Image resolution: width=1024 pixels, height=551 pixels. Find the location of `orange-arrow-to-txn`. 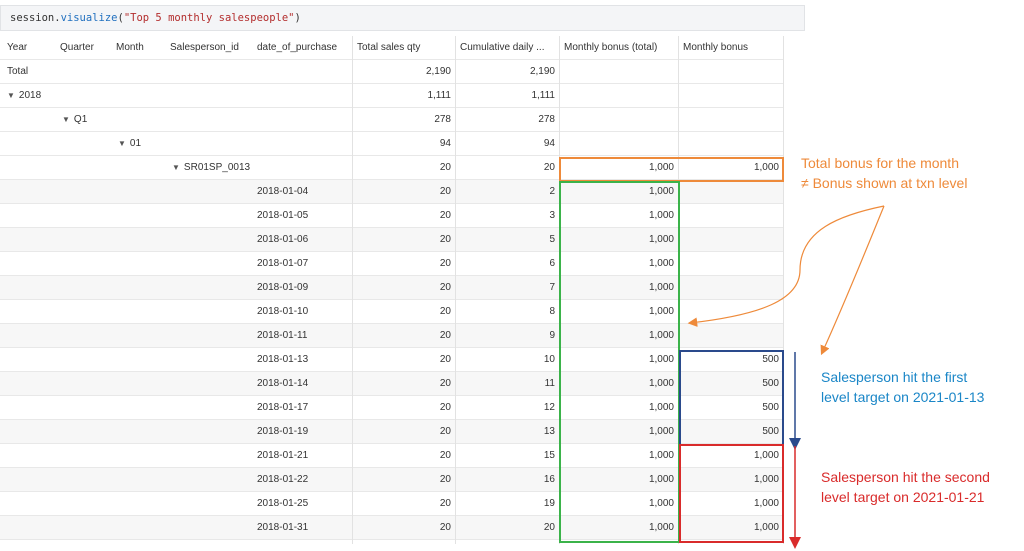

orange-arrow-to-txn is located at coordinates (786, 266).